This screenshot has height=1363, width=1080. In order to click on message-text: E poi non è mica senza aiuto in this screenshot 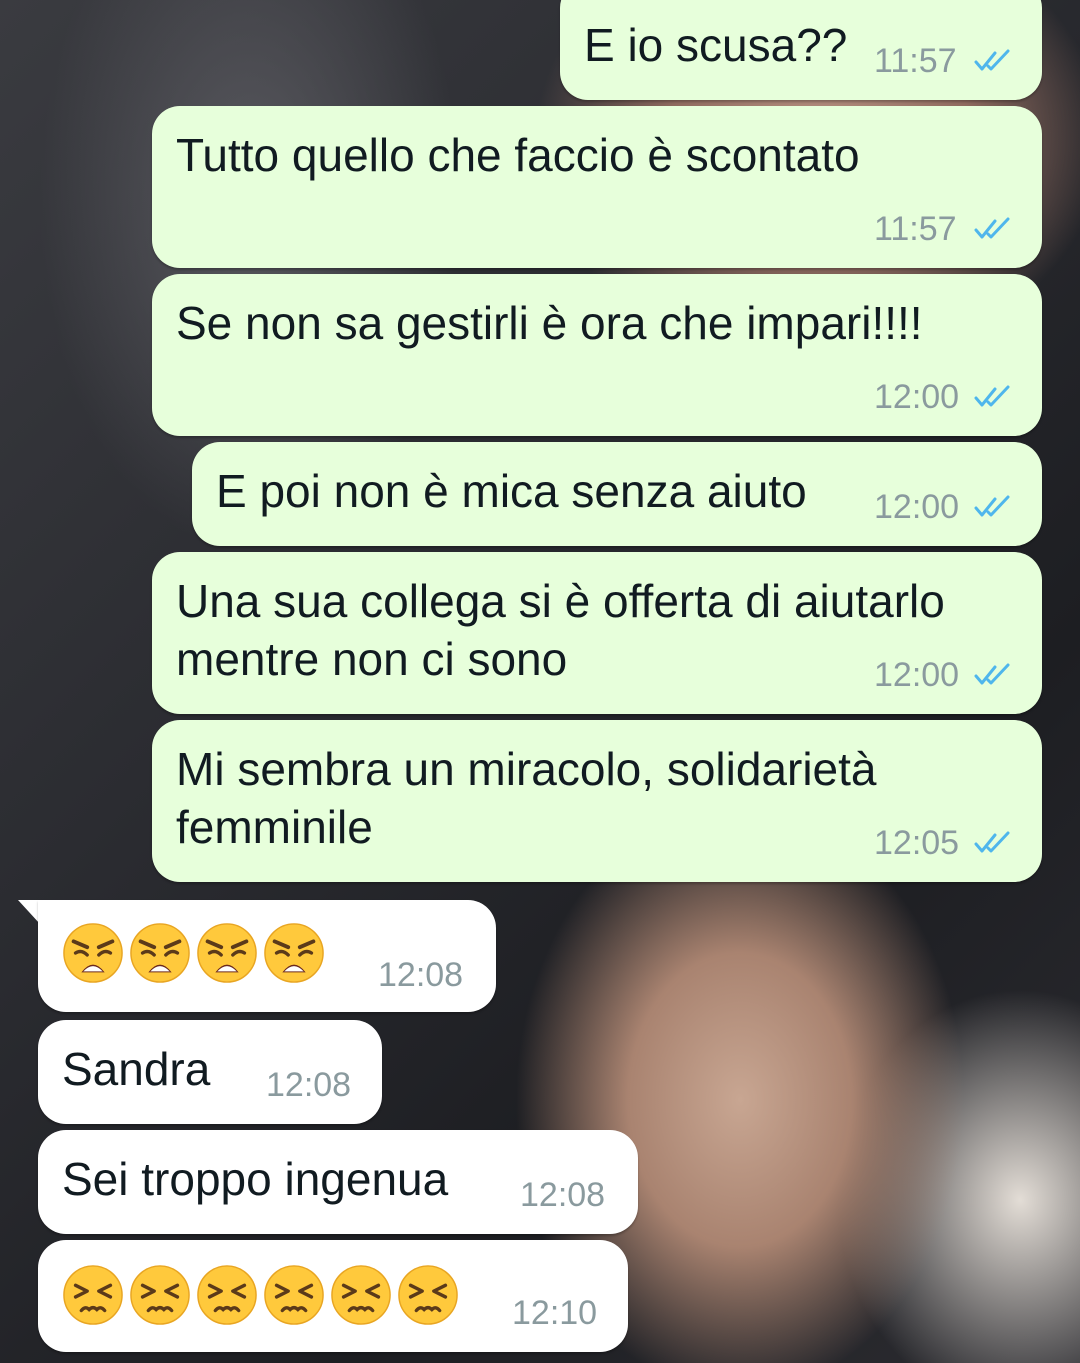, I will do `click(511, 491)`.